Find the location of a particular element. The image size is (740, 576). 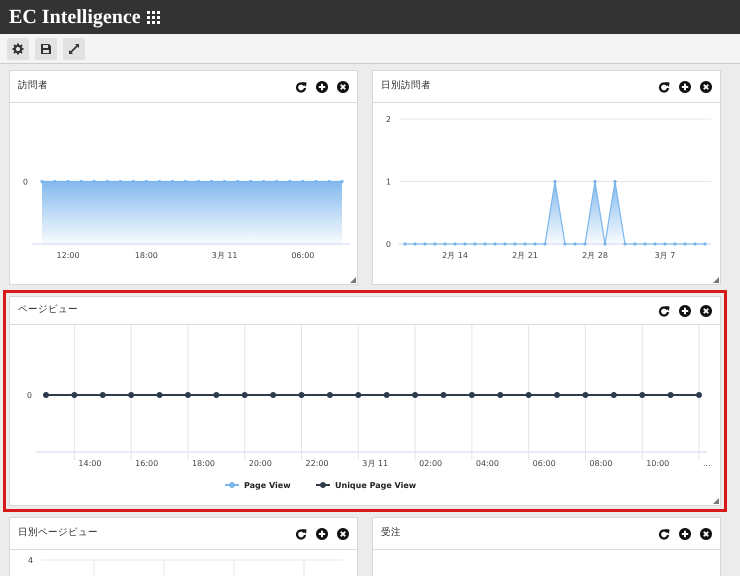

legend-item: Page View is located at coordinates (258, 485).